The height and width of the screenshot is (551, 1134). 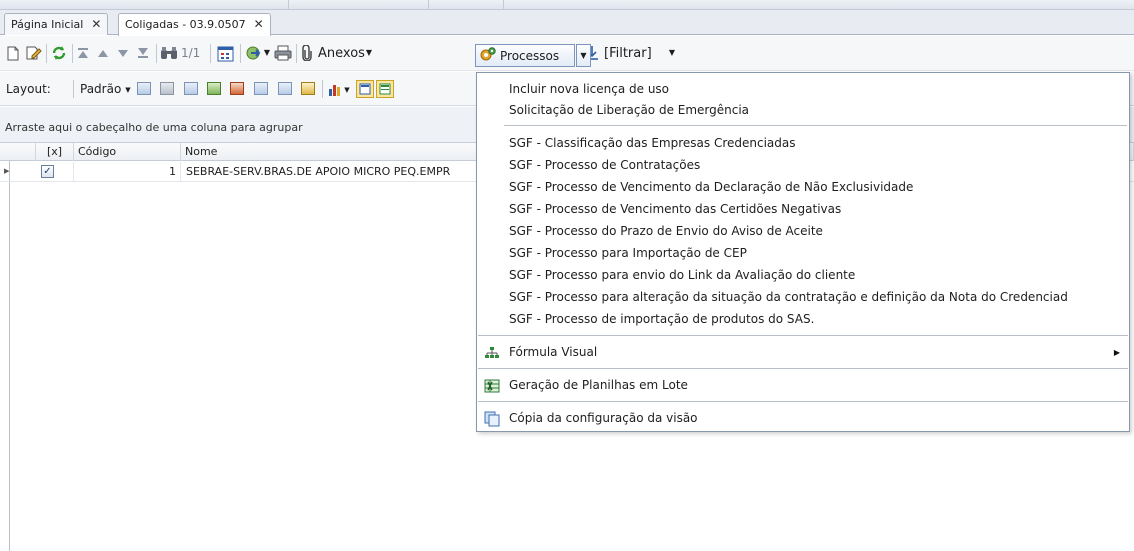 I want to click on menu-item-copia-configuracao: Cópia da configuração da visão, so click(x=803, y=418).